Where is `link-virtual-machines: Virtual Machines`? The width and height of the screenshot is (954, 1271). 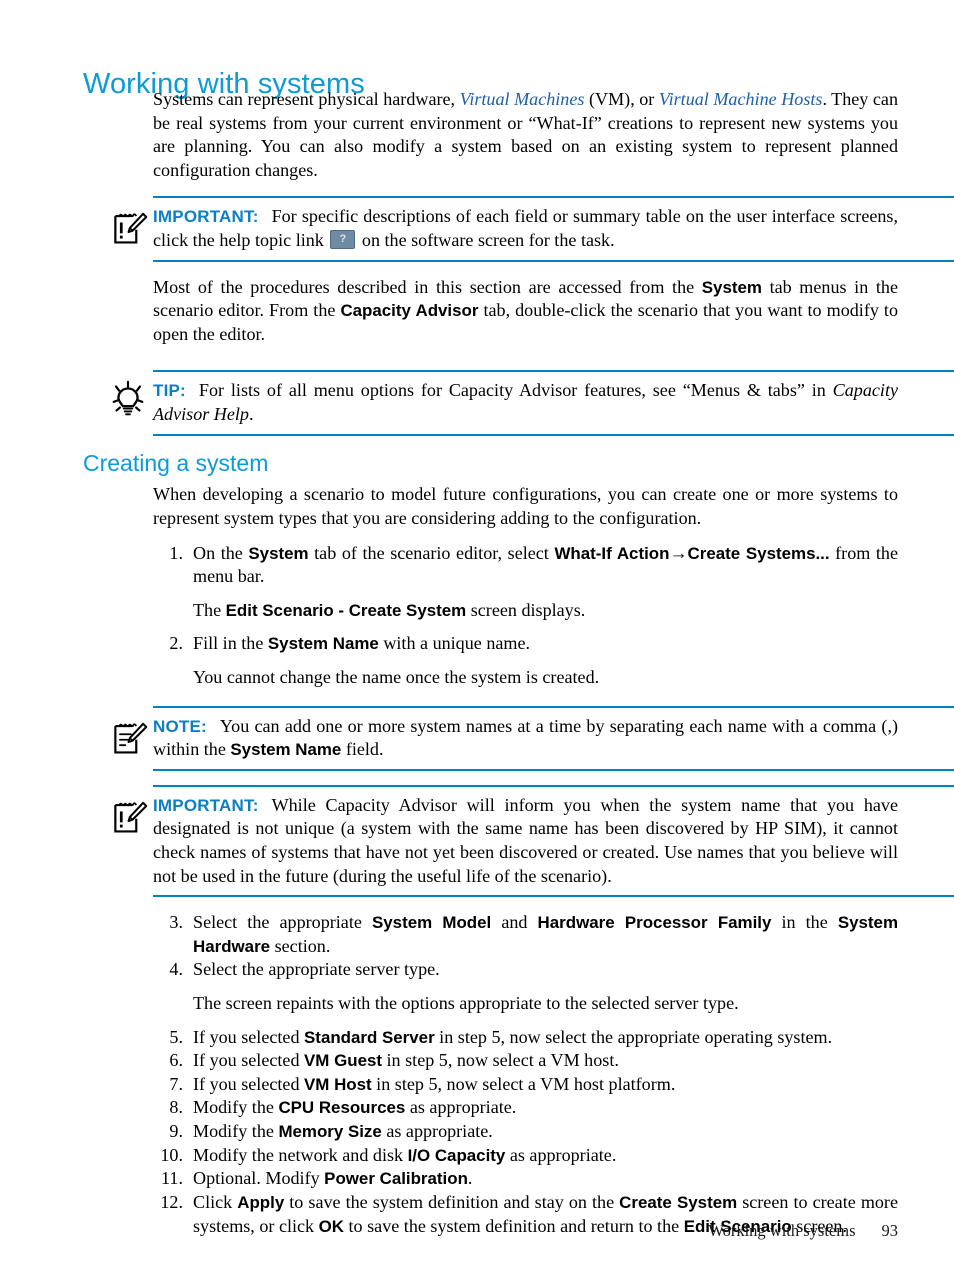
link-virtual-machines: Virtual Machines is located at coordinates (522, 99).